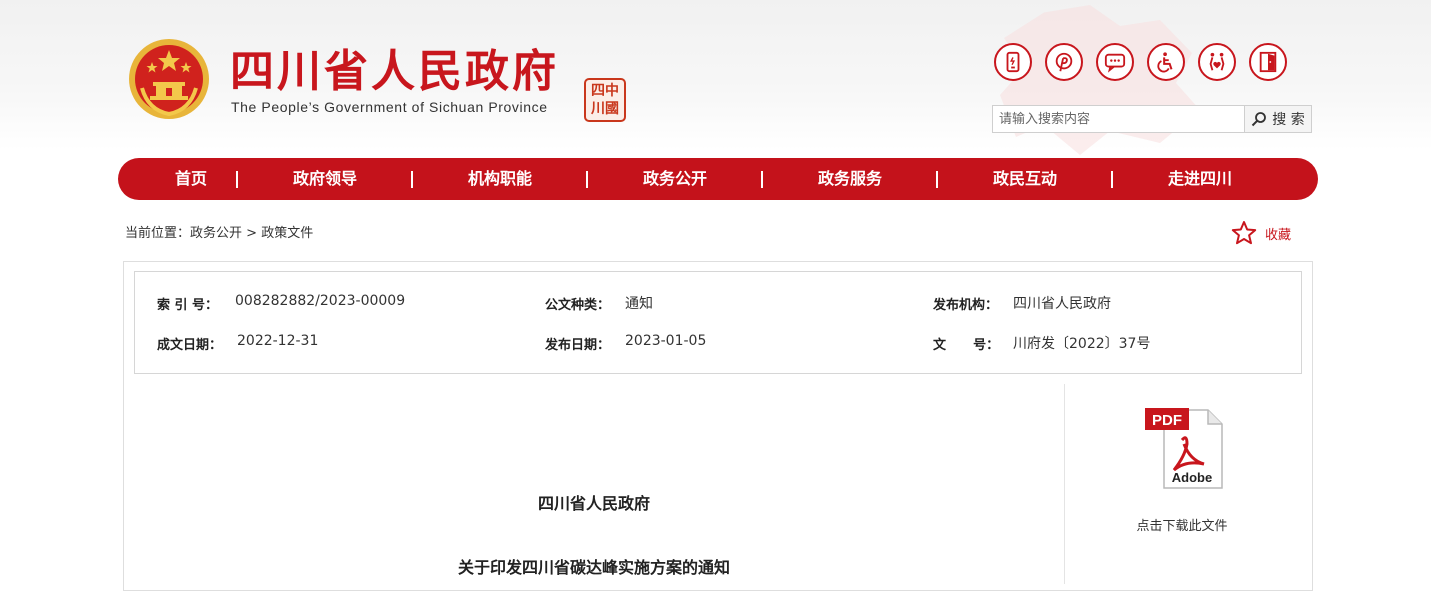 The width and height of the screenshot is (1431, 591). I want to click on accessibility-icon, so click(1166, 62).